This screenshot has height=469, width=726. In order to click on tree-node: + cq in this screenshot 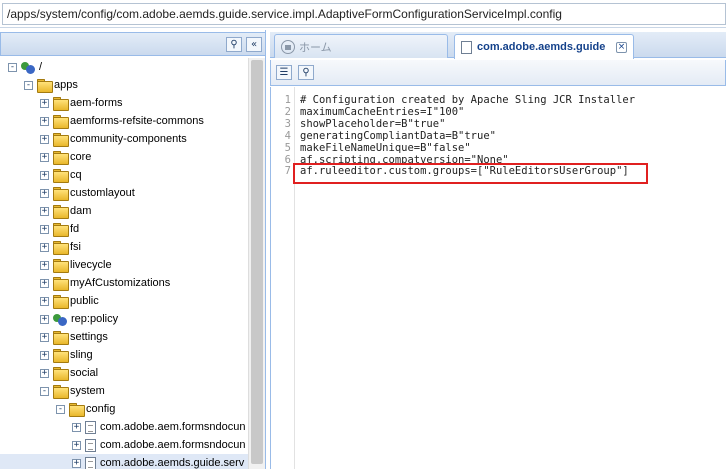, I will do `click(61, 175)`.